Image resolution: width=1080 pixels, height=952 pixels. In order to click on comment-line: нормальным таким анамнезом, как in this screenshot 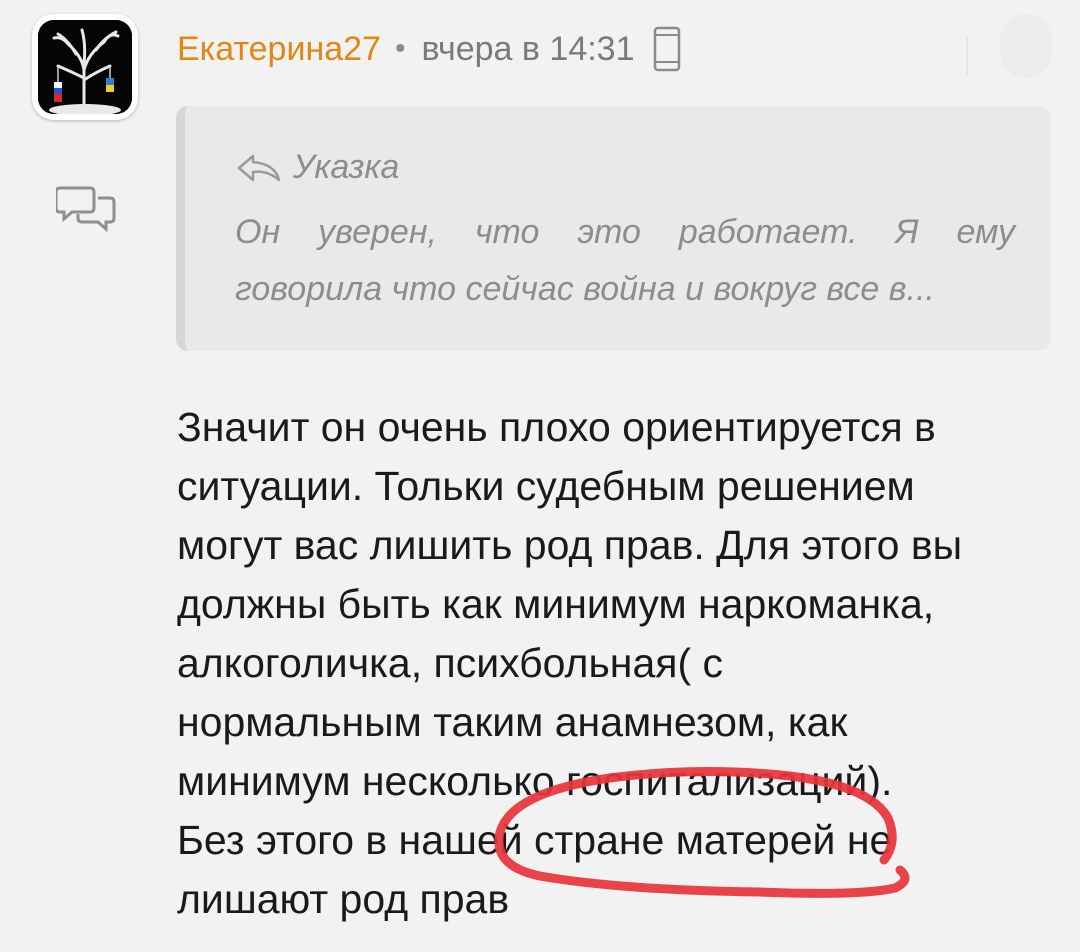, I will do `click(512, 722)`.